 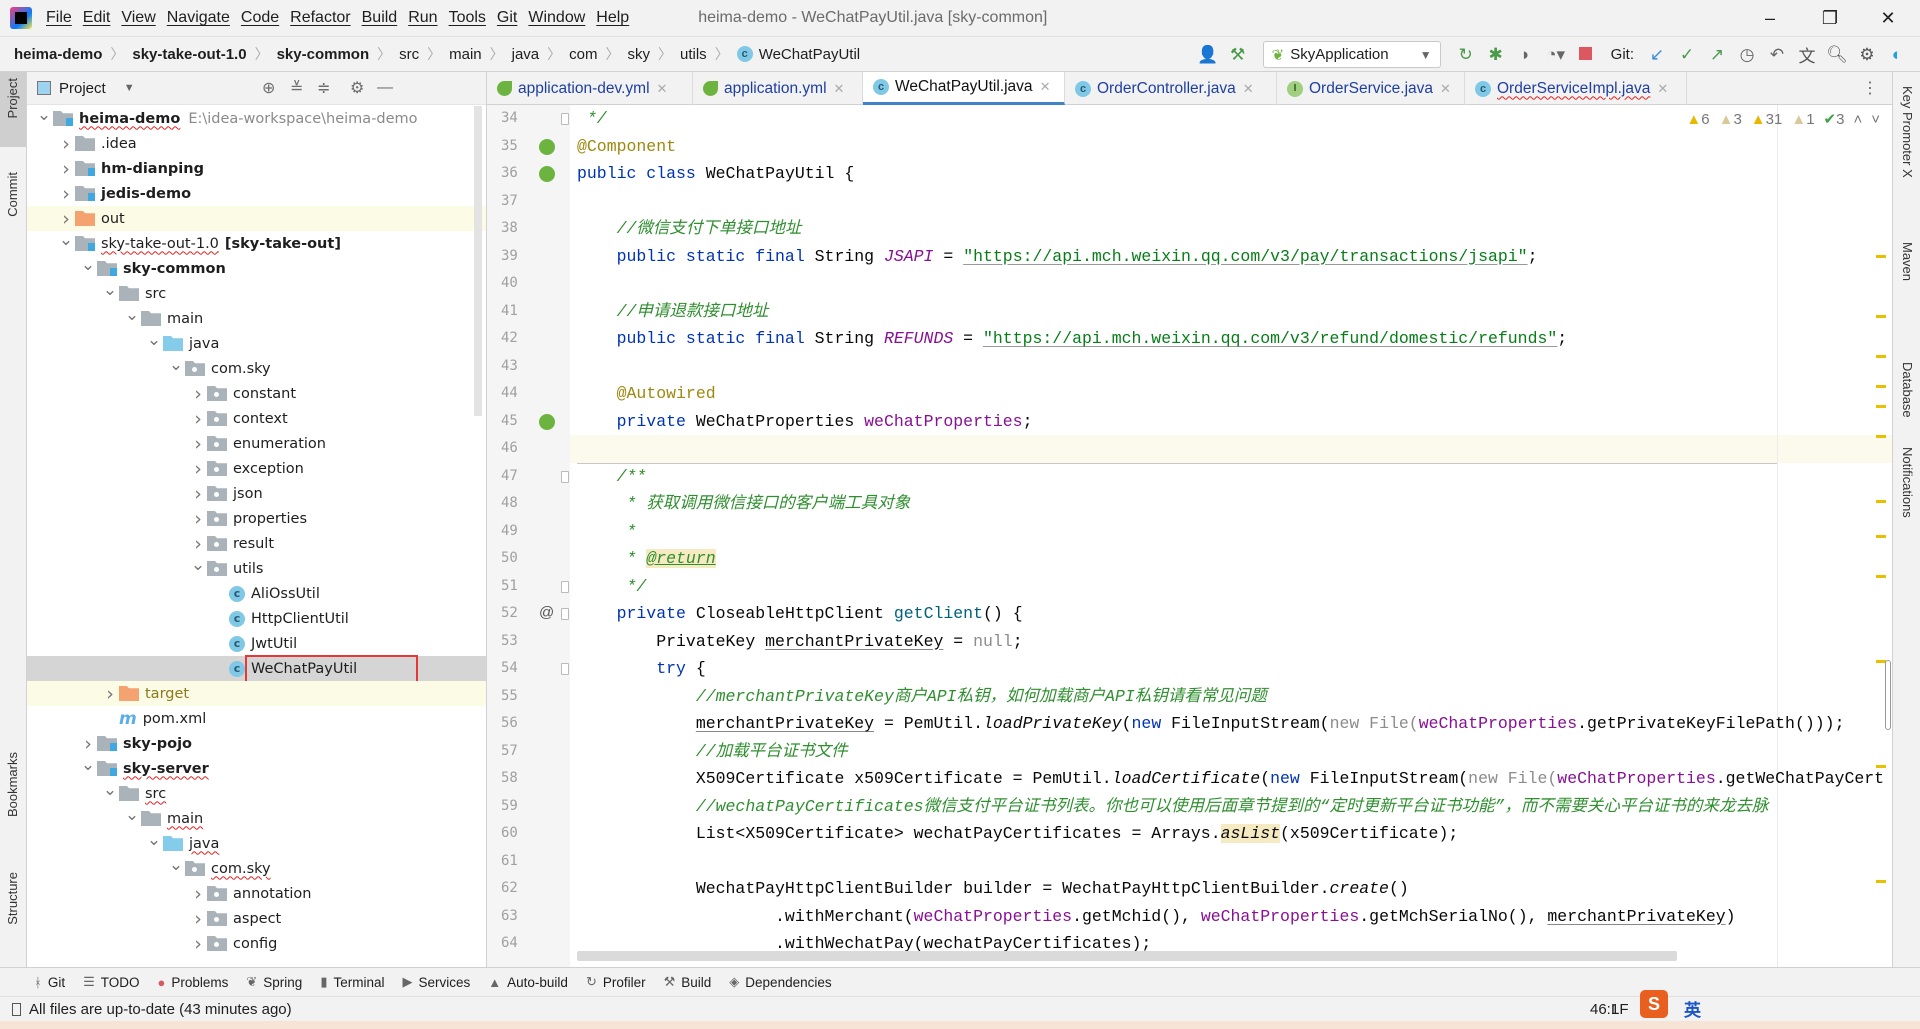 I want to click on tree-row: › constant, so click(x=256, y=393).